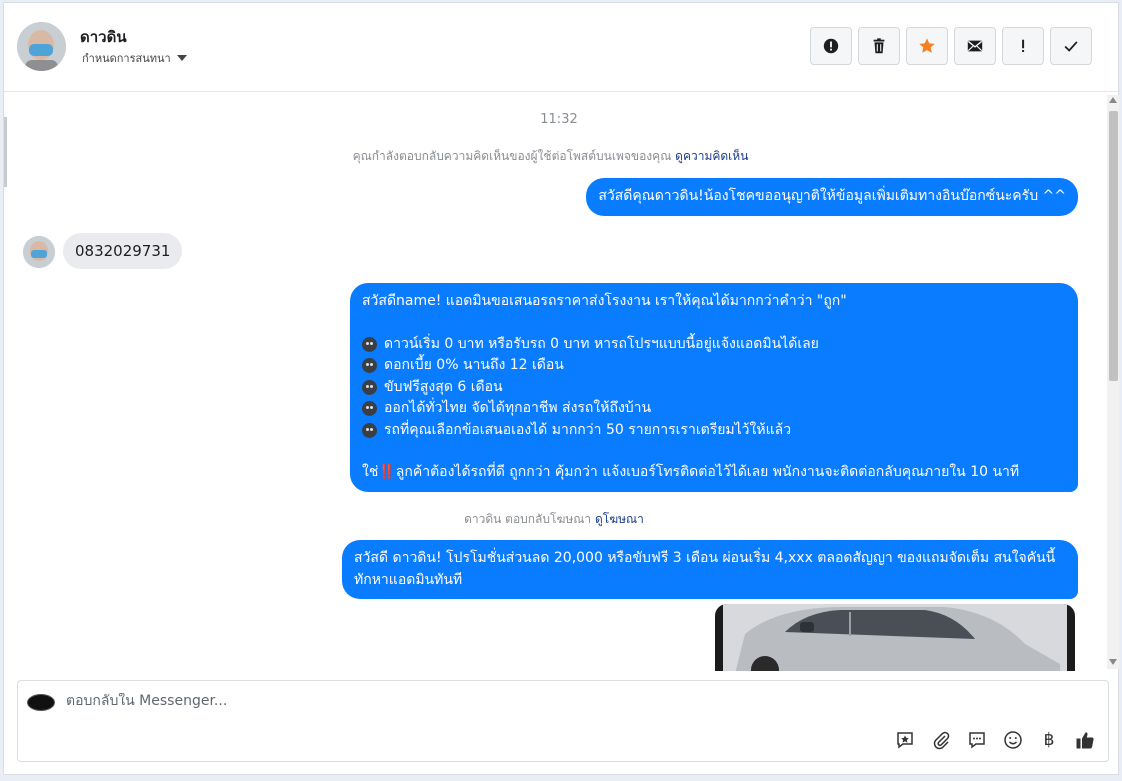  Describe the element at coordinates (1113, 382) in the screenshot. I see `thread-scrollbar` at that location.